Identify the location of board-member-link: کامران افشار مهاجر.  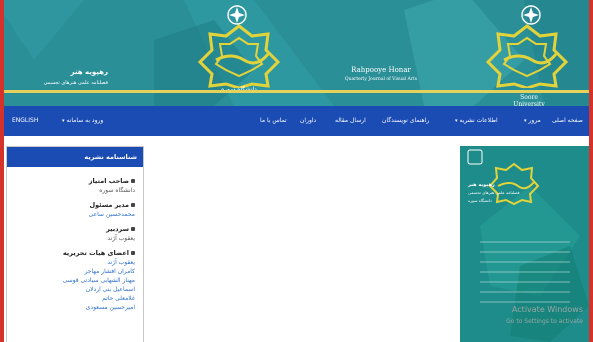
(73, 271).